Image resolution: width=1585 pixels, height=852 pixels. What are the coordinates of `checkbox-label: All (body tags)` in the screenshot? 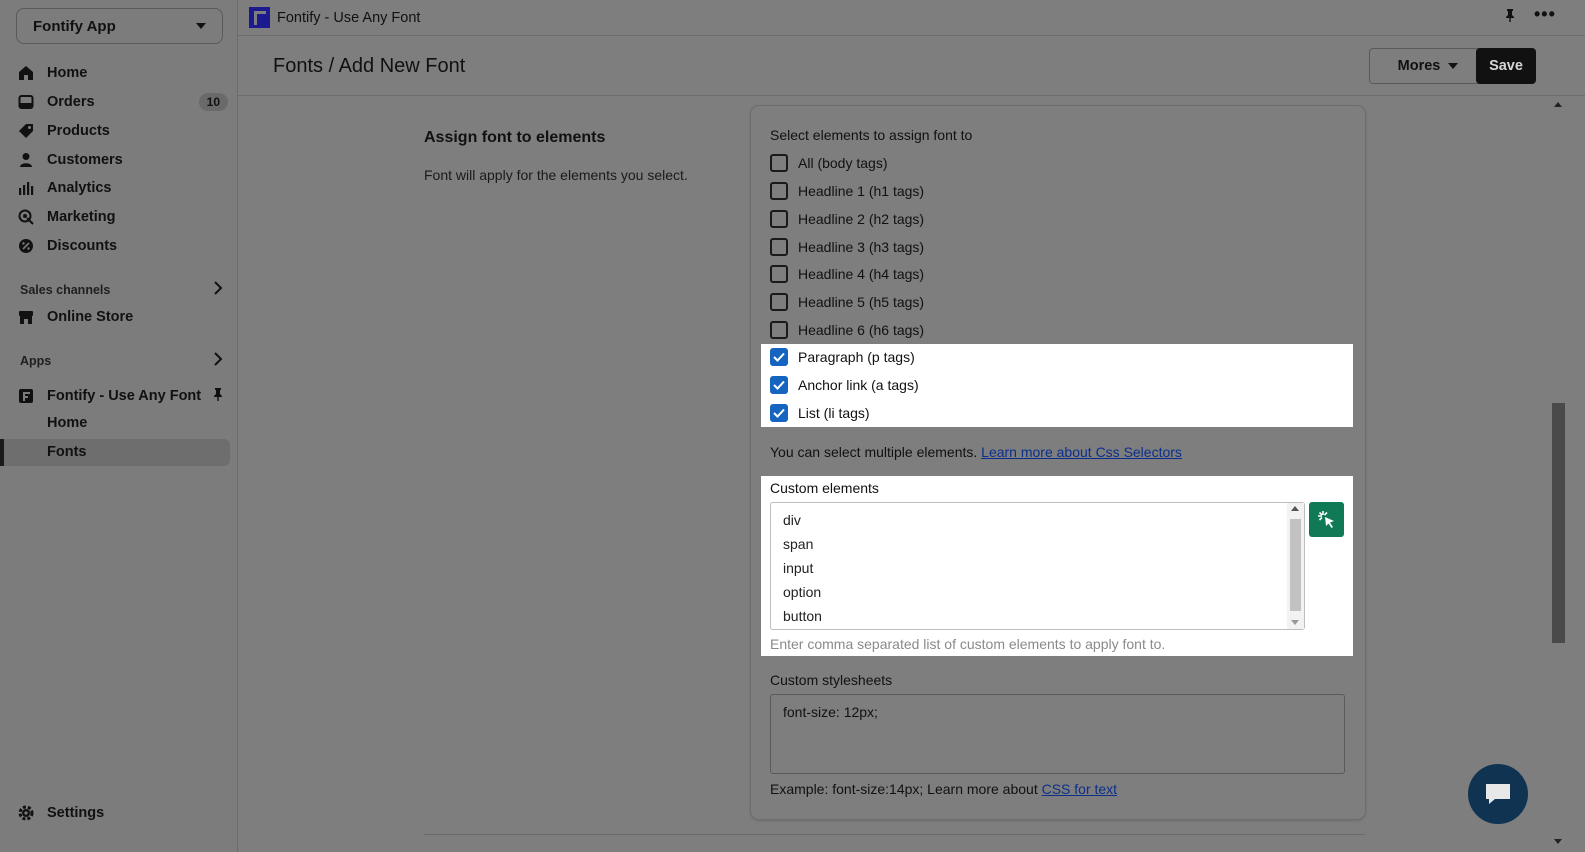 It's located at (843, 163).